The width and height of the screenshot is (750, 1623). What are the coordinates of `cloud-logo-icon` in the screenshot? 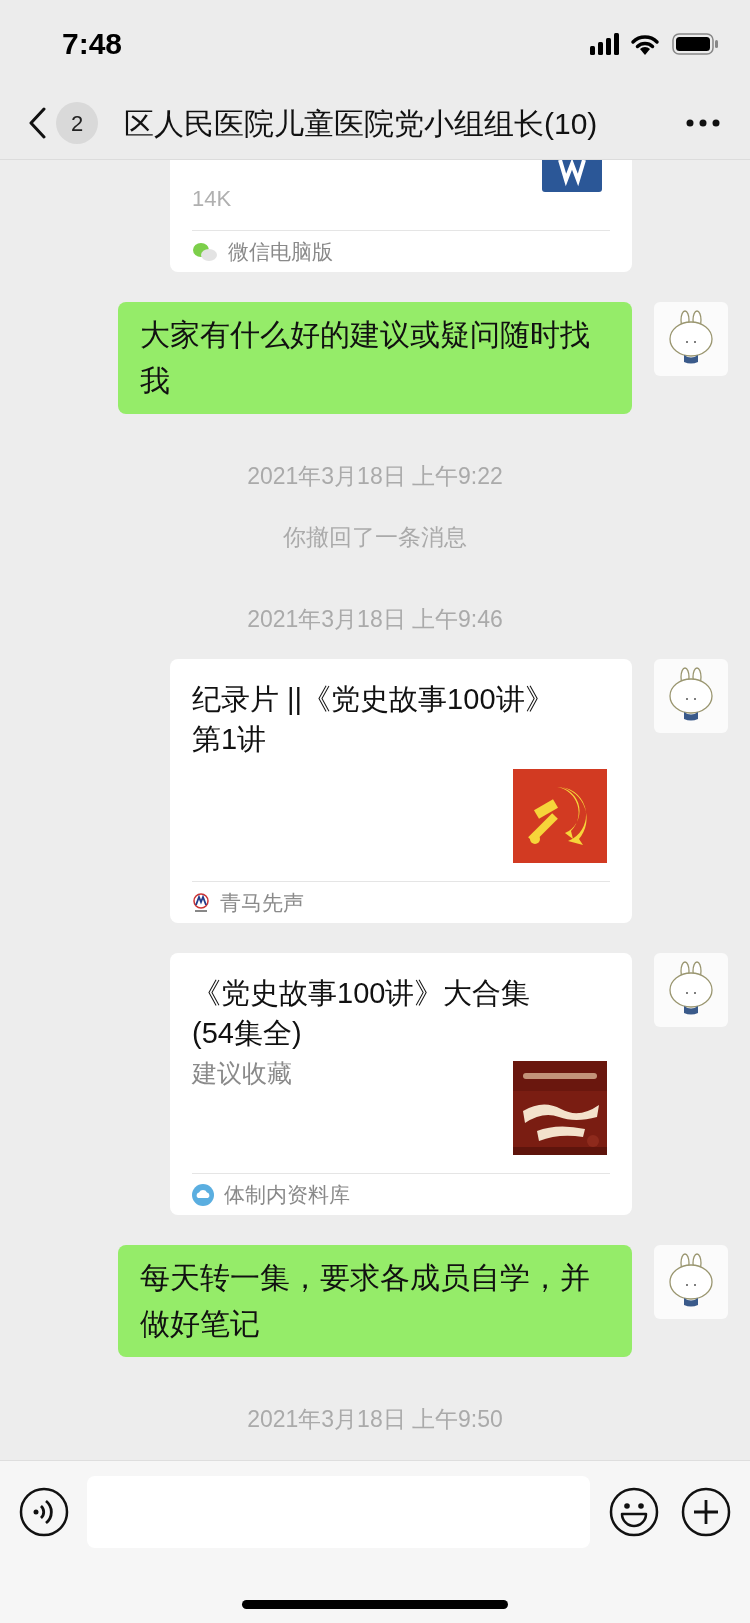 It's located at (203, 1194).